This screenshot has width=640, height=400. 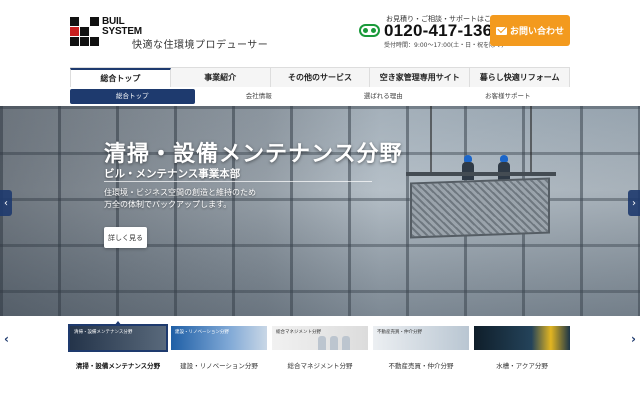 What do you see at coordinates (399, 332) in the screenshot?
I see `thumbnail-caption: 不動産売買・仲介分野` at bounding box center [399, 332].